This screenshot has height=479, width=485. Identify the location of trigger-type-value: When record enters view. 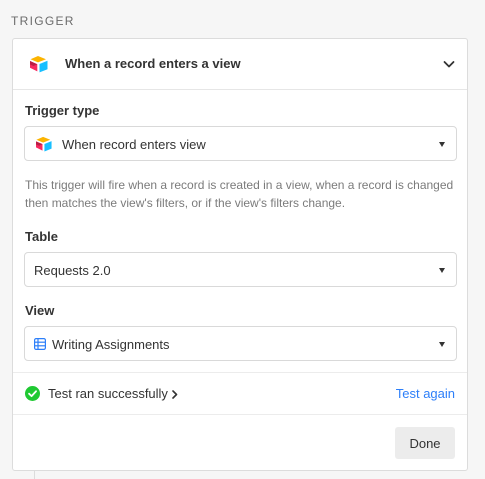
(134, 144).